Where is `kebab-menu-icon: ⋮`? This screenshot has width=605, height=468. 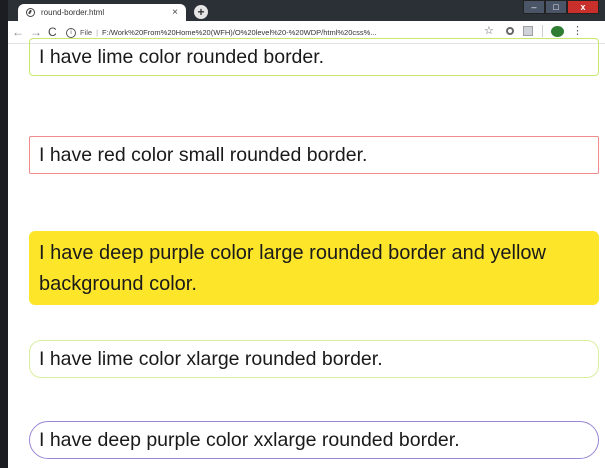
kebab-menu-icon: ⋮ is located at coordinates (577, 31).